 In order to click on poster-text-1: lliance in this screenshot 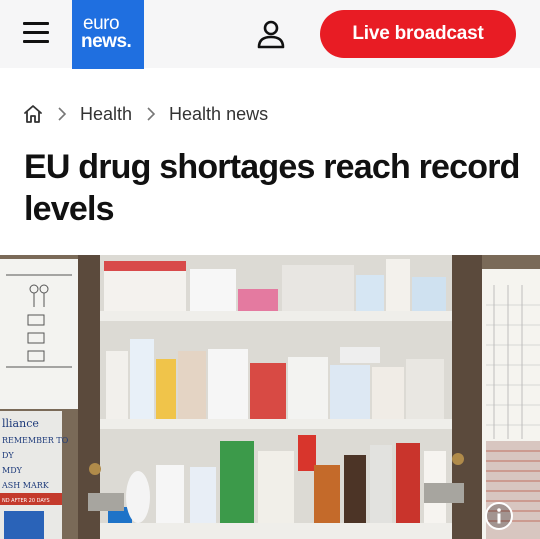, I will do `click(20, 423)`.